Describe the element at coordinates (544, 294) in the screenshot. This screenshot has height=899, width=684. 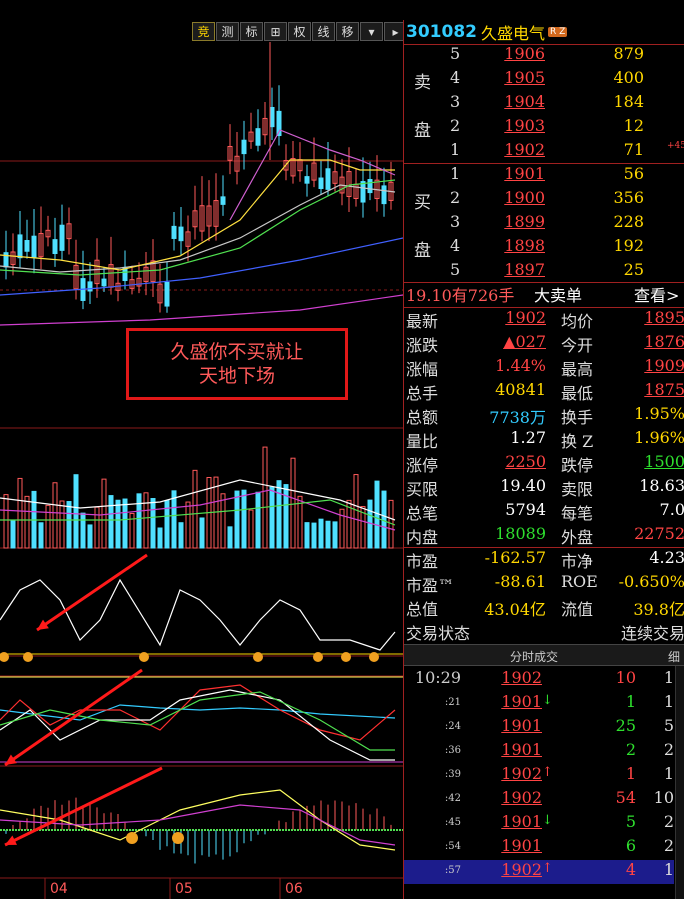
I see `big-order-line: 19.10有726手 大卖单 查看>` at that location.